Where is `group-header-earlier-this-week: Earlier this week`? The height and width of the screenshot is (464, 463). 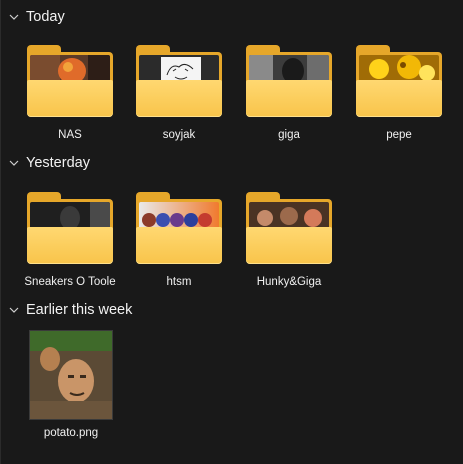 group-header-earlier-this-week: Earlier this week is located at coordinates (70, 310).